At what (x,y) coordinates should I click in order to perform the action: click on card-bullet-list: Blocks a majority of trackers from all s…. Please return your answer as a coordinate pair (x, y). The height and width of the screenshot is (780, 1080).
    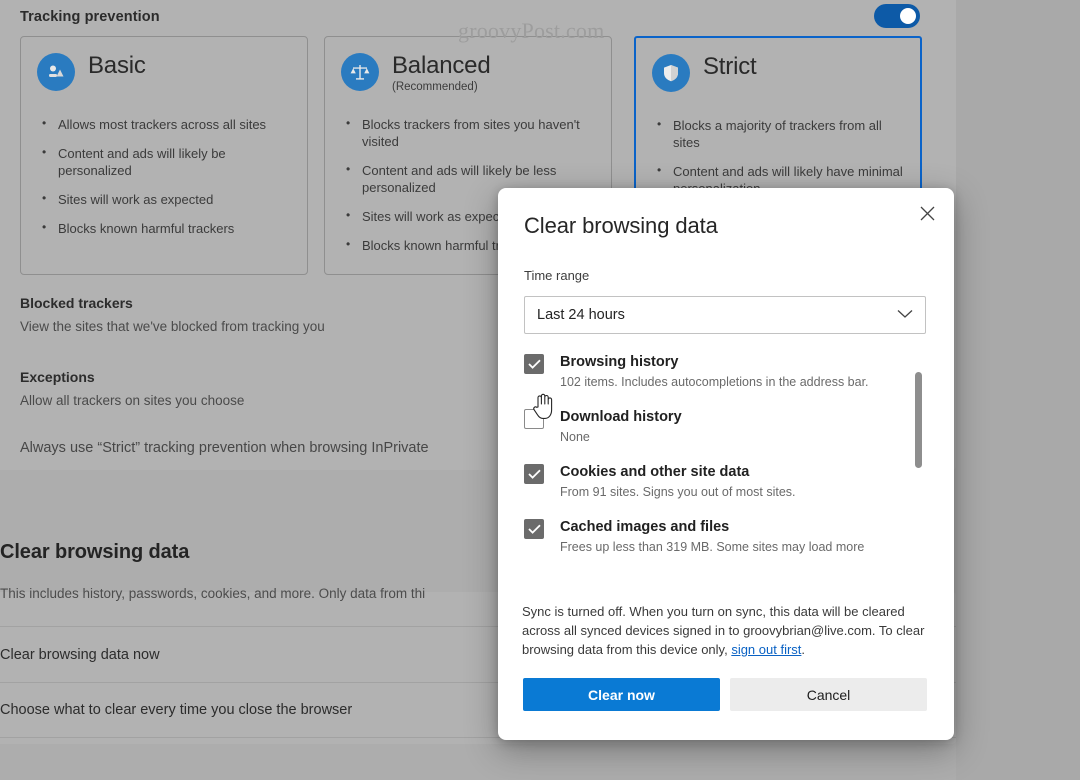
    Looking at the image, I should click on (778, 156).